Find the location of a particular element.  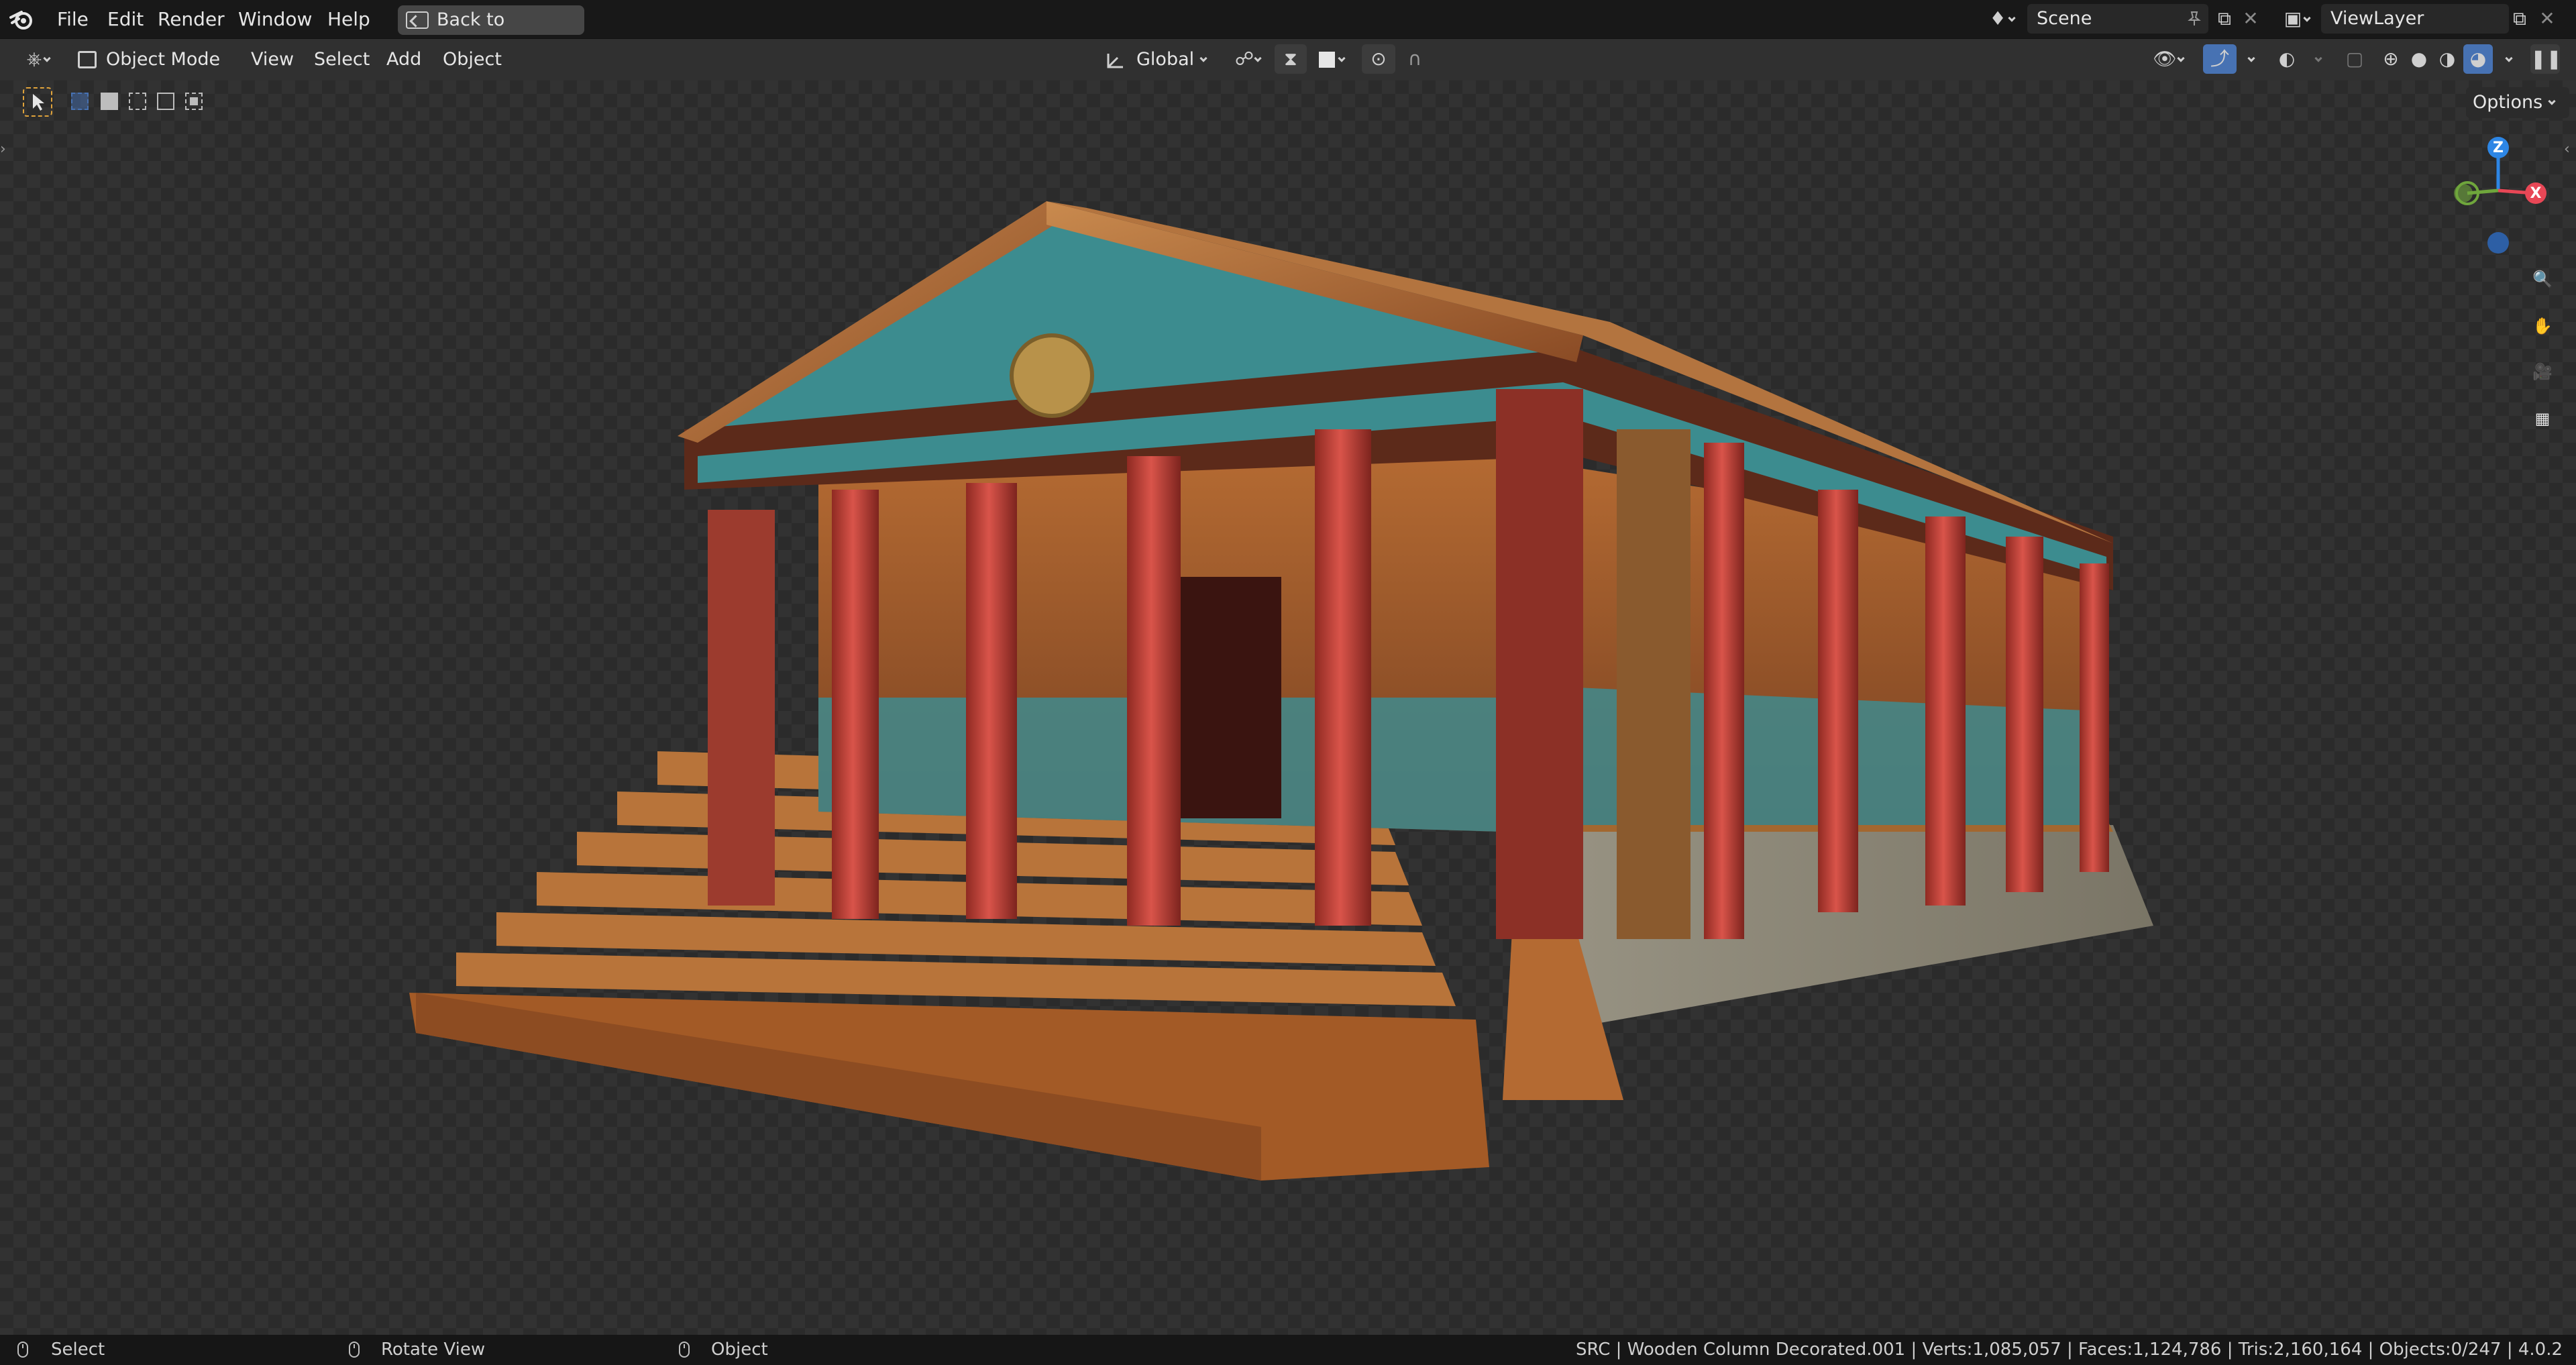

gizmo-icon: ⤴ is located at coordinates (2220, 59).